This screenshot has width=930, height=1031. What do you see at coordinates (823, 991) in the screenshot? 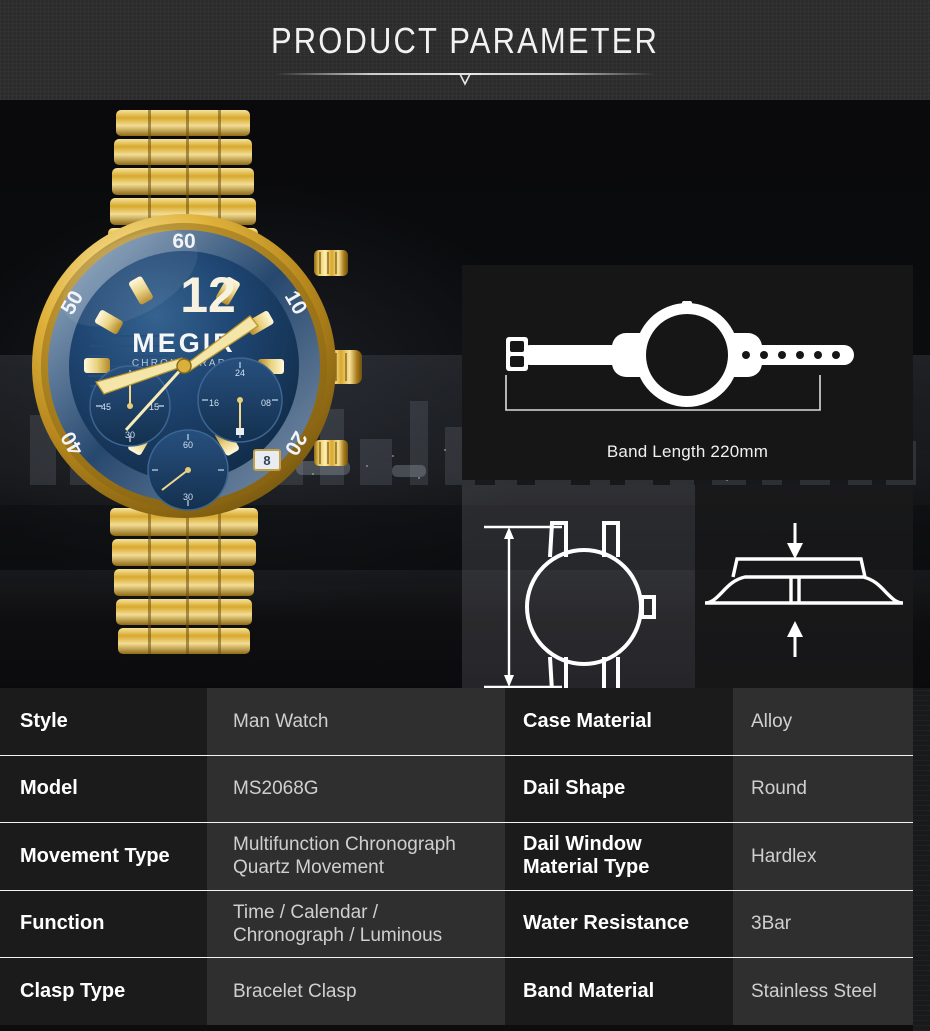
I see `spec-value-2: Stainless Steel` at bounding box center [823, 991].